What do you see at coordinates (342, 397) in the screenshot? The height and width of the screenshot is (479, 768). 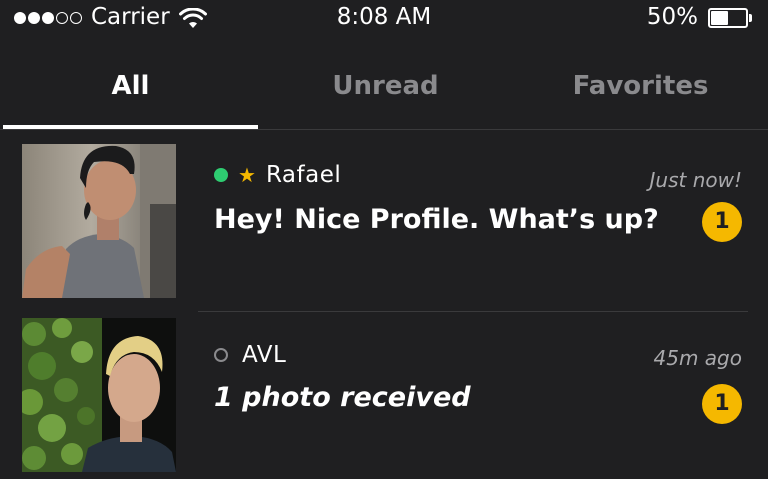 I see `message-preview: 1 photo received` at bounding box center [342, 397].